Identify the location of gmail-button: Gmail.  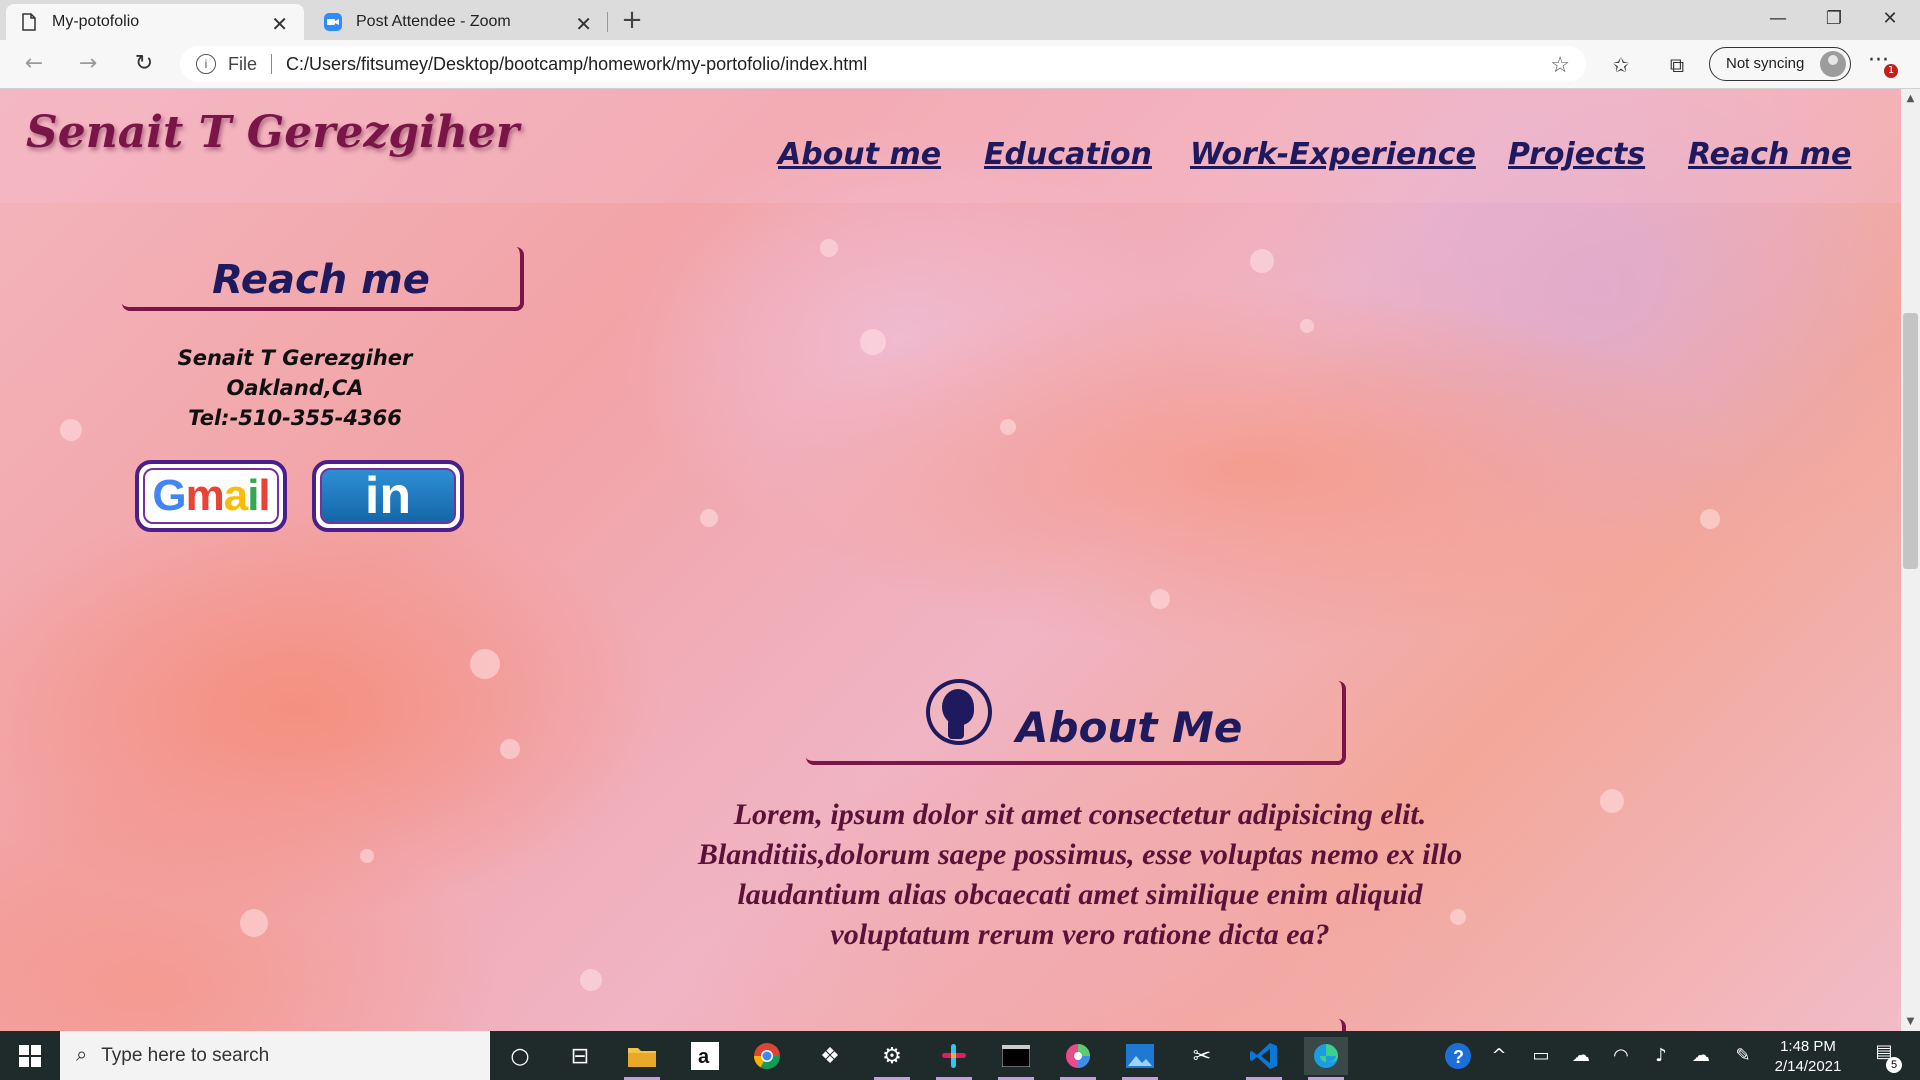
(211, 496).